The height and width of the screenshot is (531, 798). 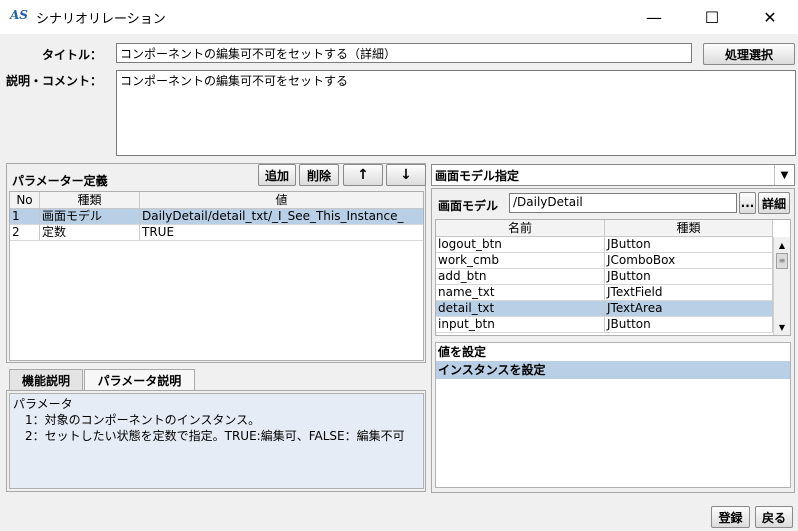 I want to click on tab-parameter-description: パラメータ説明, so click(x=139, y=380).